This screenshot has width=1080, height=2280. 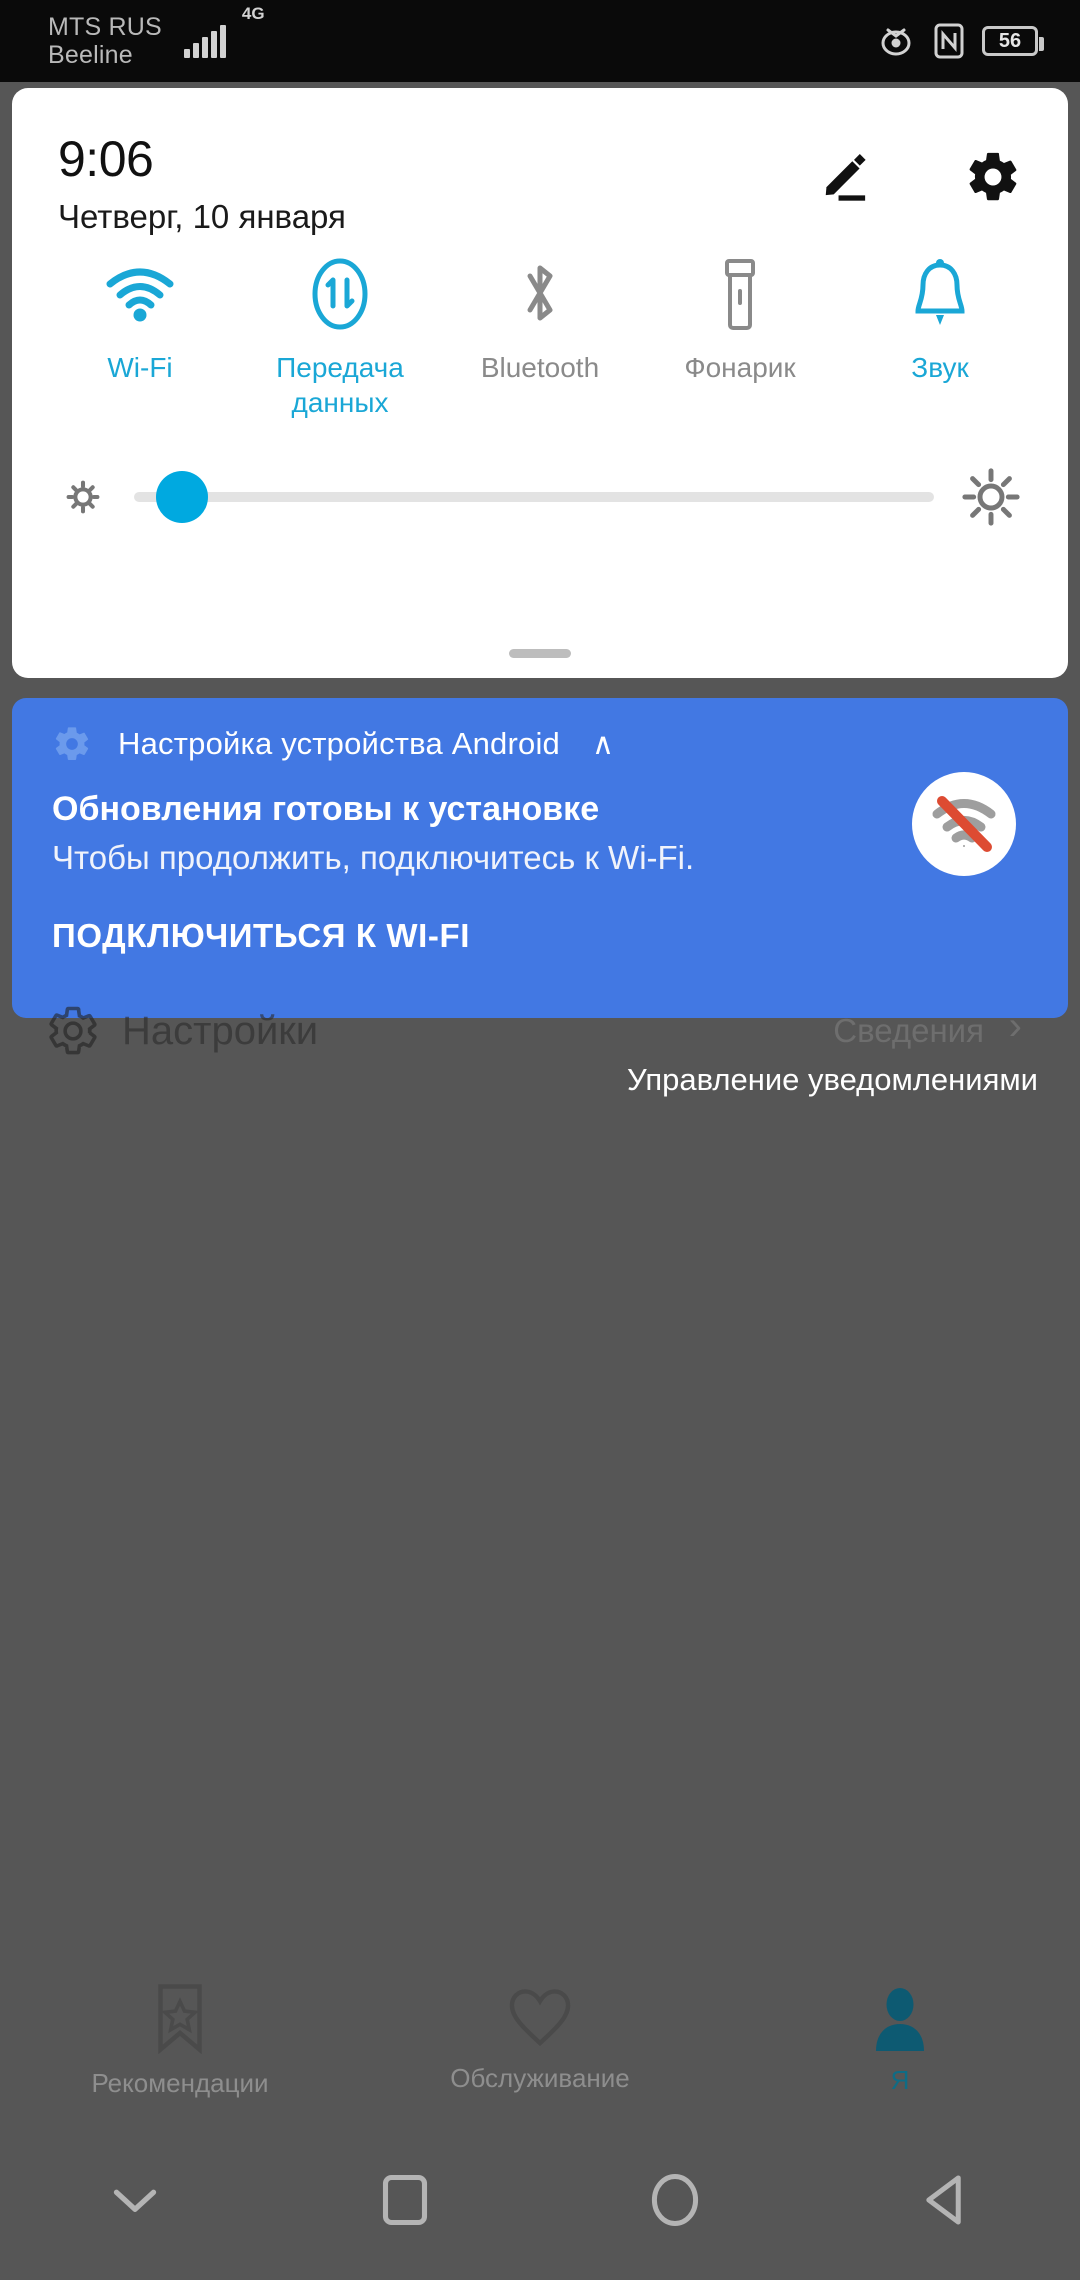 I want to click on background-settings-label: Настройки, so click(x=220, y=1030).